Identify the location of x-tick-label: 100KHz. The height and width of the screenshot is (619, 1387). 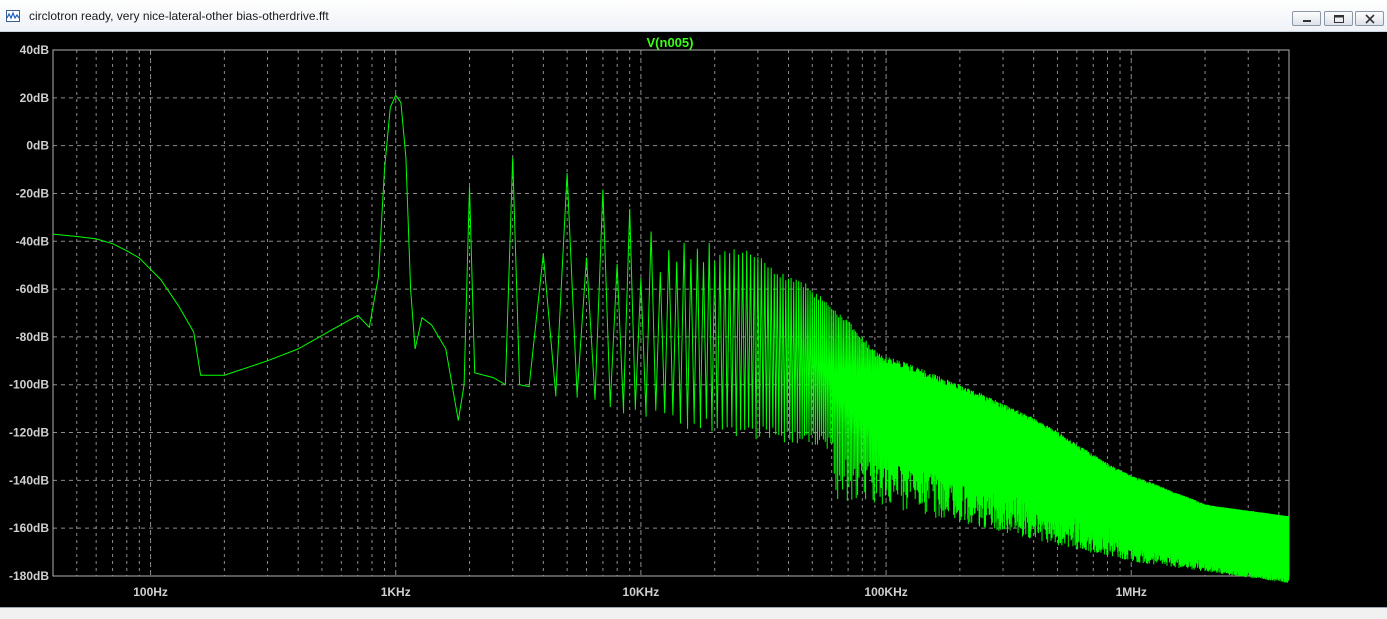
(885, 592).